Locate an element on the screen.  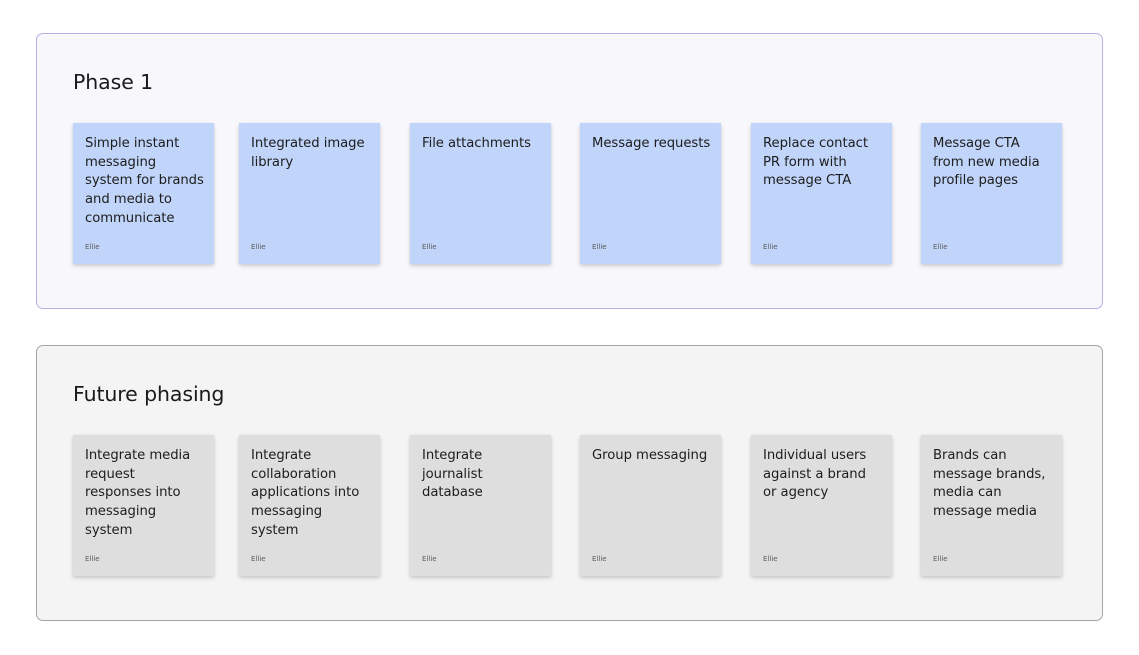
sticky-note-text: Integrate journalist database is located at coordinates (452, 474).